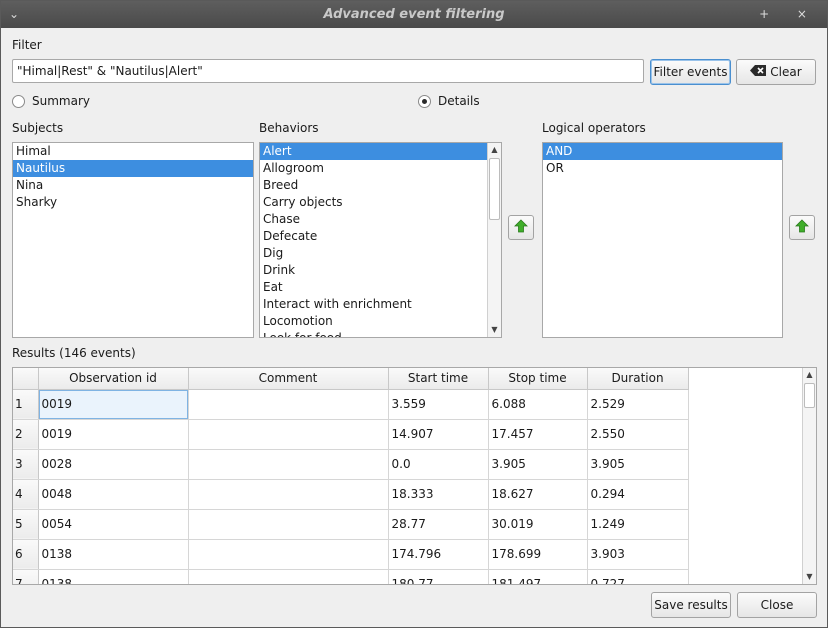 This screenshot has width=828, height=628. Describe the element at coordinates (521, 227) in the screenshot. I see `add-behavior-button` at that location.